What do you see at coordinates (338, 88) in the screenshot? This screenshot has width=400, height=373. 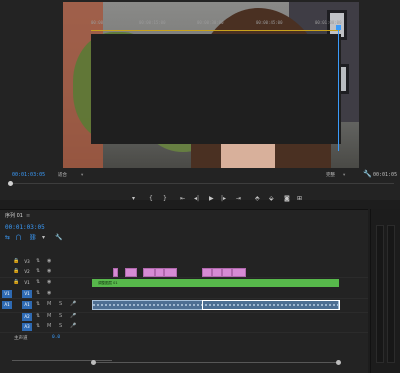 I see `timeline-playhead` at bounding box center [338, 88].